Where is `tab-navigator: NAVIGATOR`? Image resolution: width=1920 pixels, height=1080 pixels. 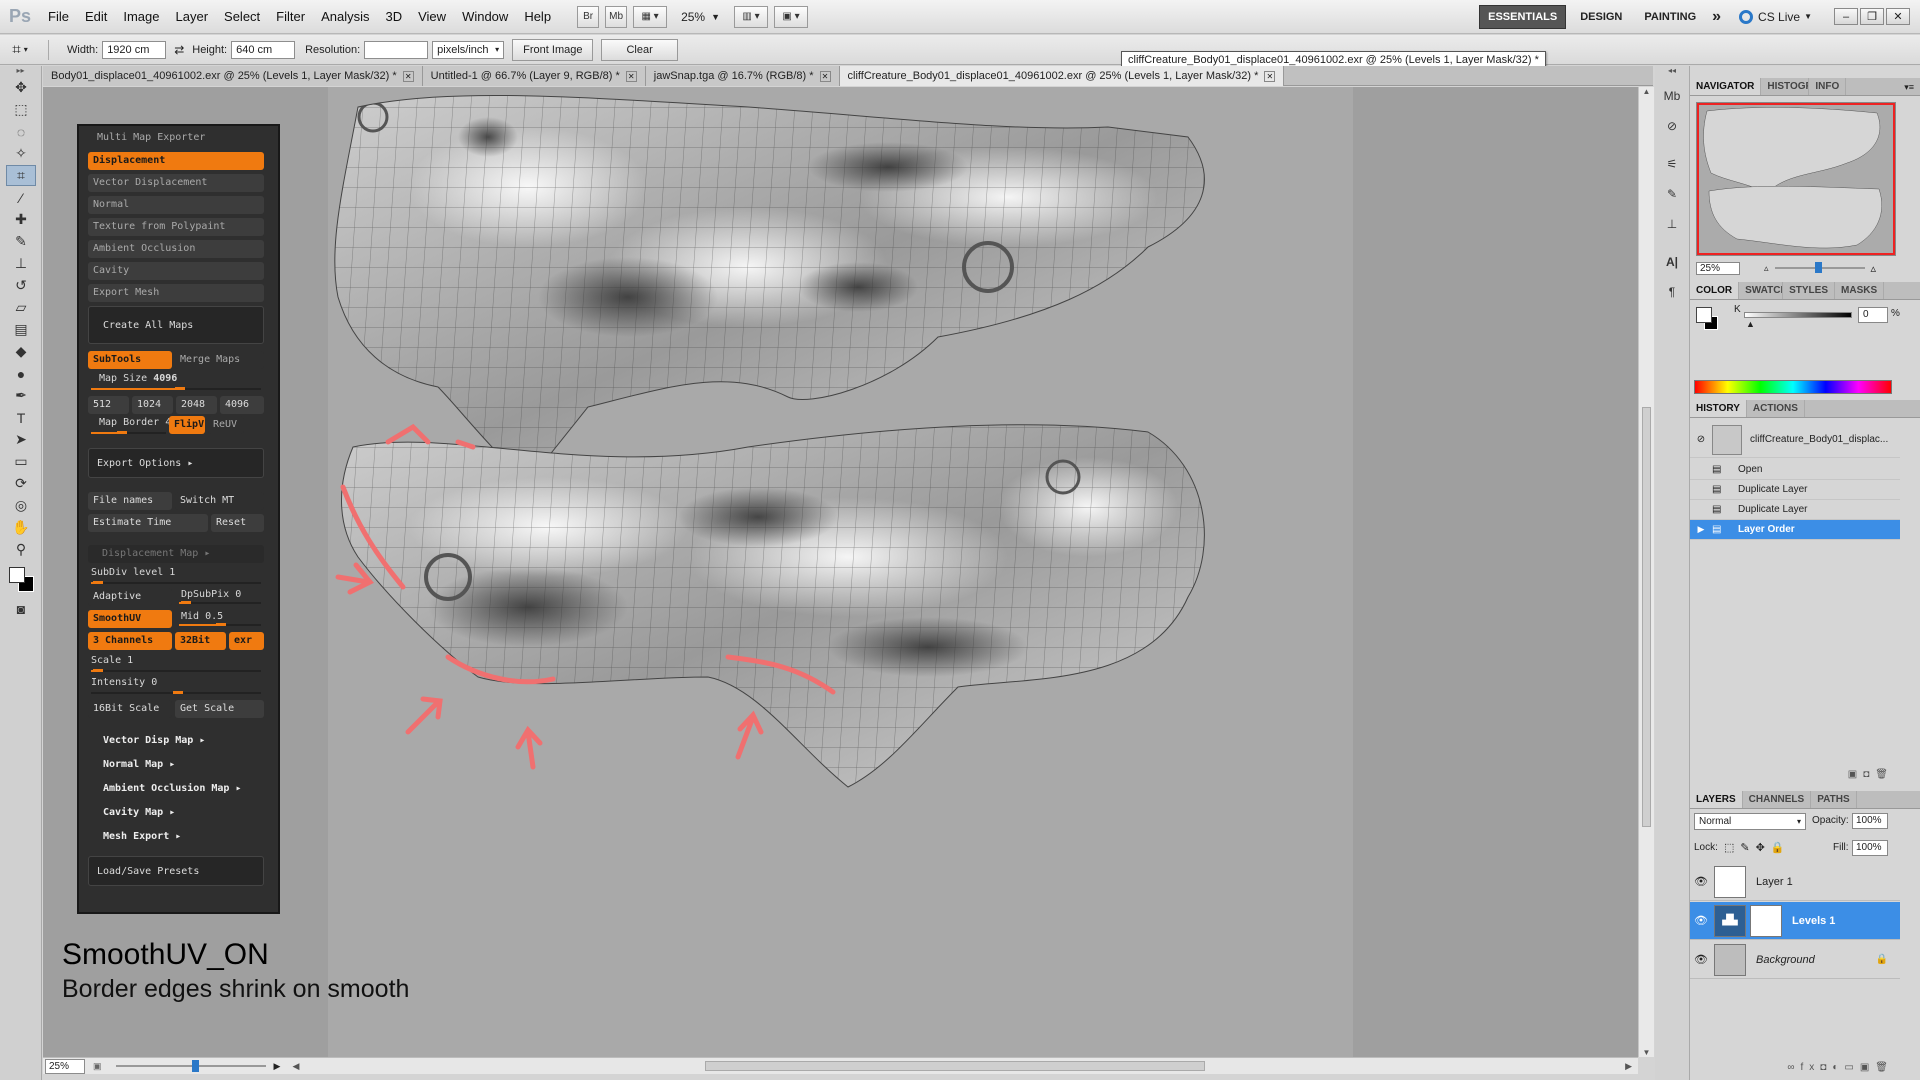 tab-navigator: NAVIGATOR is located at coordinates (1726, 86).